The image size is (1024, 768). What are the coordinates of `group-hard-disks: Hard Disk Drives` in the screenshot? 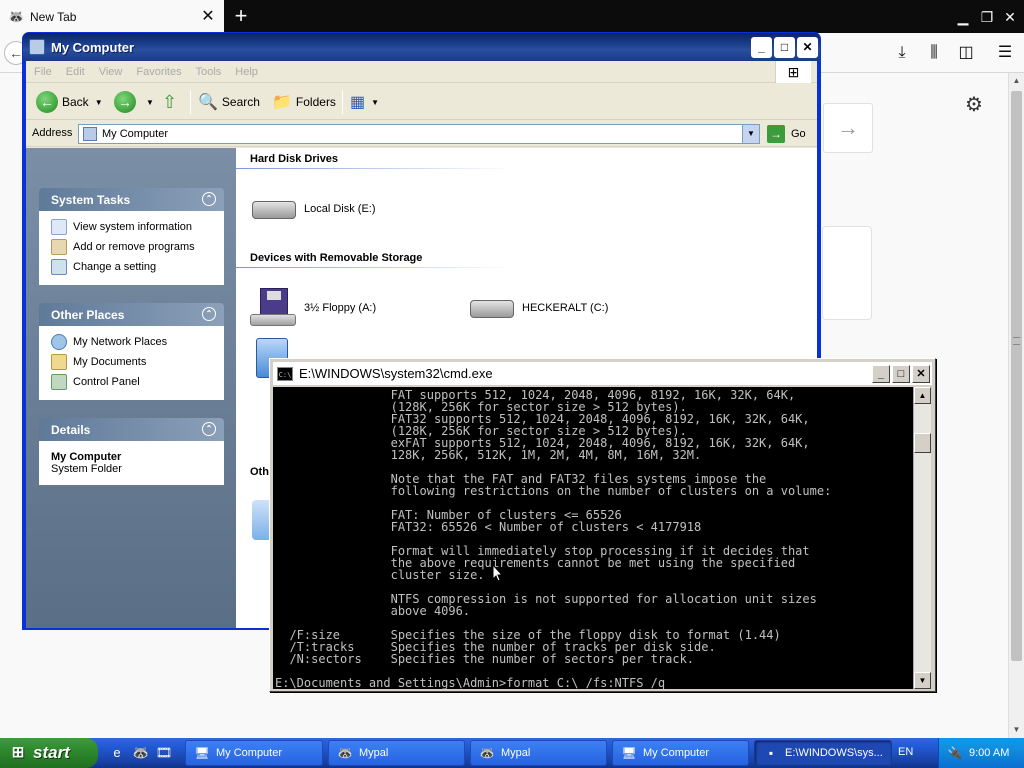 It's located at (294, 159).